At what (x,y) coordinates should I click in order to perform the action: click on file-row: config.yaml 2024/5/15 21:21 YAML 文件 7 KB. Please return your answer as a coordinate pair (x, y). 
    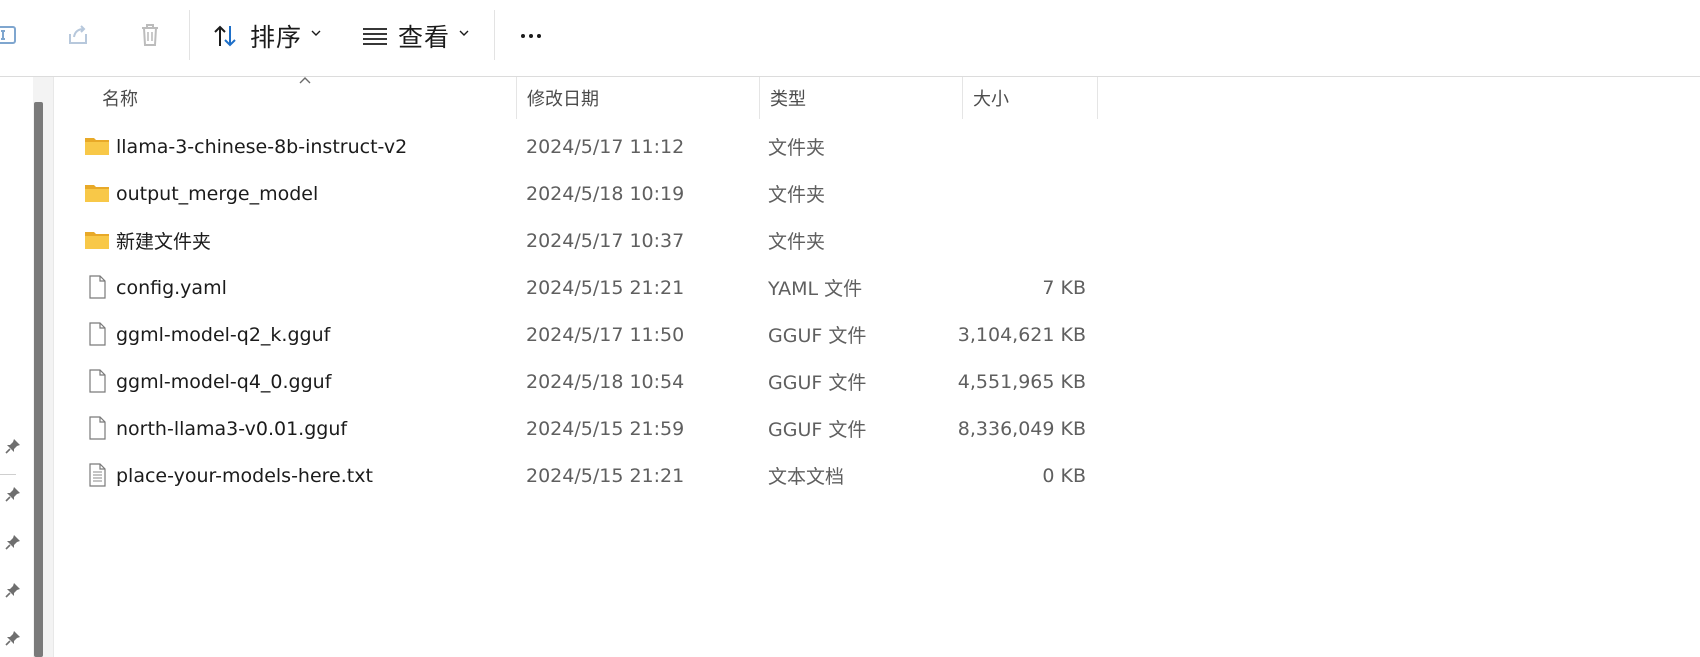
    Looking at the image, I should click on (574, 287).